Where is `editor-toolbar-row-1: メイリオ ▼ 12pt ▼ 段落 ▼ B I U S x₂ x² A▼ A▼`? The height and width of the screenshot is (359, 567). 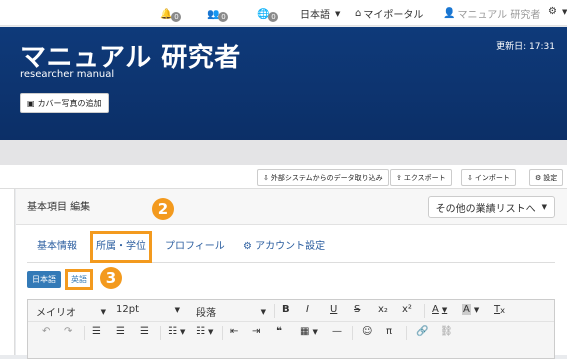 editor-toolbar-row-1: メイリオ ▼ 12pt ▼ 段落 ▼ B I U S x₂ x² A▼ A▼ is located at coordinates (291, 311).